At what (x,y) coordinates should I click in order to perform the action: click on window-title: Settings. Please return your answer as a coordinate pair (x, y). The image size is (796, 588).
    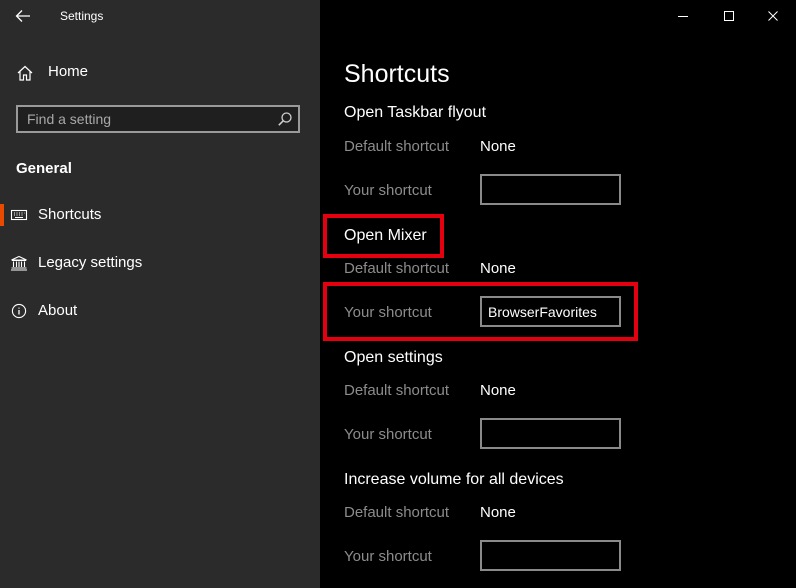
    Looking at the image, I should click on (82, 16).